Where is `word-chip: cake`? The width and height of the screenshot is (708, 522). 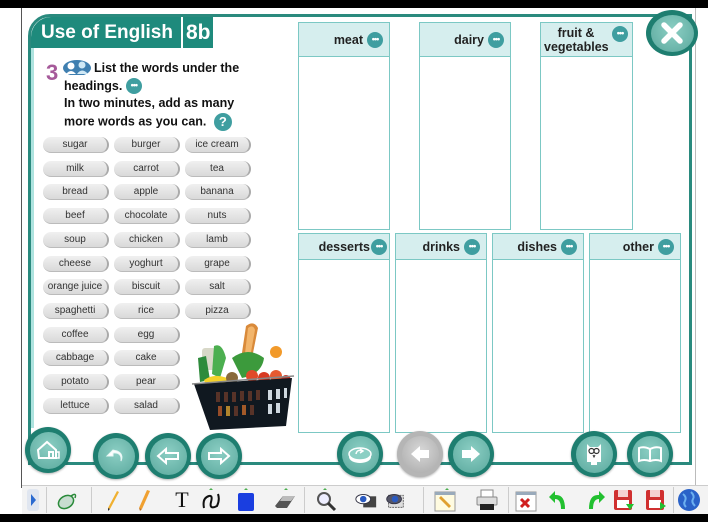 word-chip: cake is located at coordinates (147, 358).